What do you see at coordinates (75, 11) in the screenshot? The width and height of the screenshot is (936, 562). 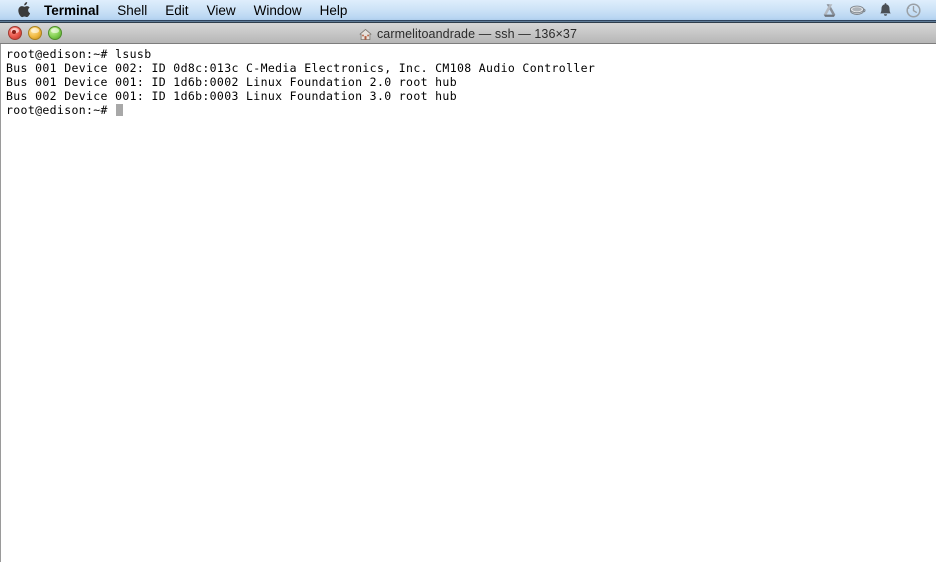 I see `menu-item-terminal: Terminal` at bounding box center [75, 11].